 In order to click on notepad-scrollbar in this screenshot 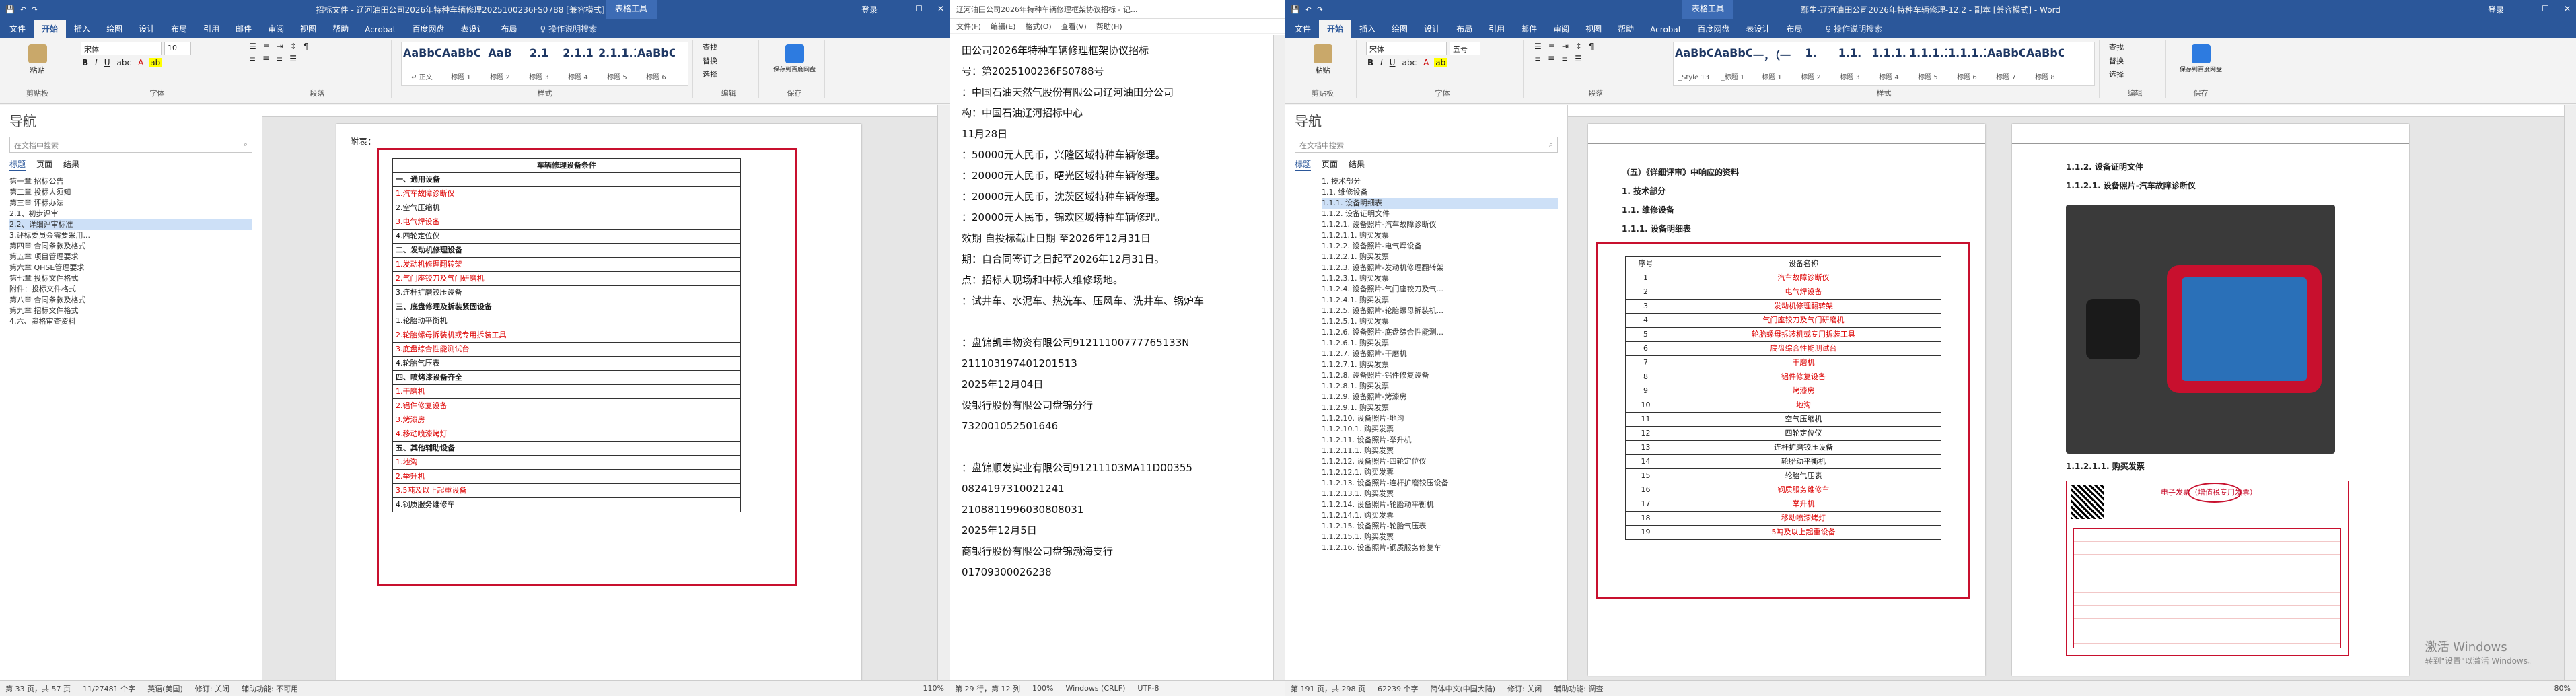, I will do `click(1279, 365)`.